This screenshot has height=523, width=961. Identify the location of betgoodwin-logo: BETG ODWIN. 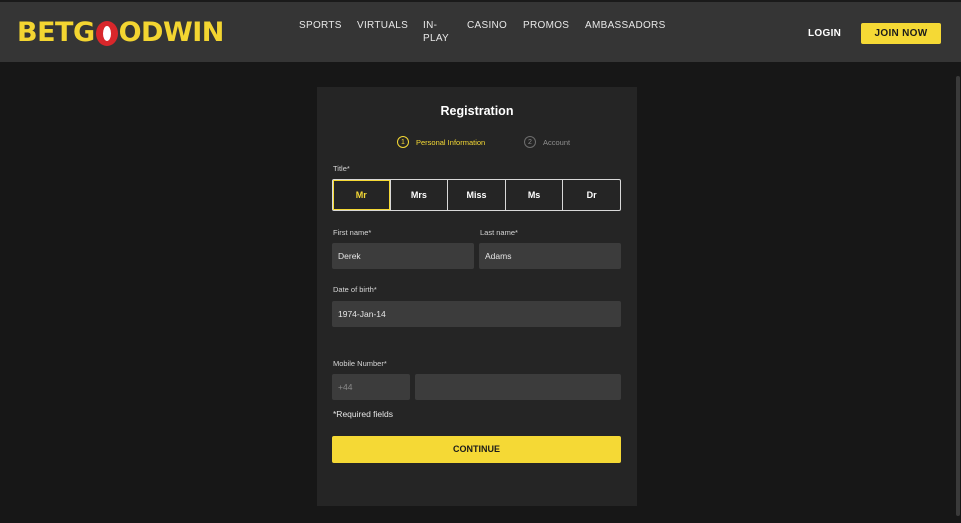
(120, 33).